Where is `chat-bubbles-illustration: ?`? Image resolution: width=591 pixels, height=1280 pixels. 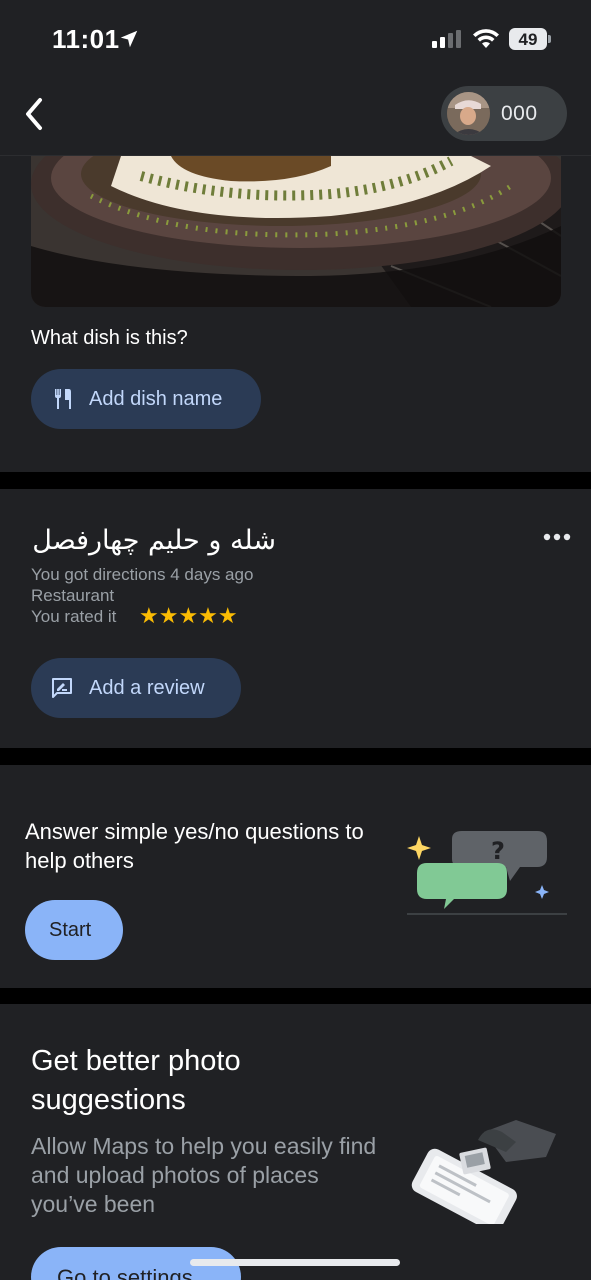 chat-bubbles-illustration: ? is located at coordinates (487, 873).